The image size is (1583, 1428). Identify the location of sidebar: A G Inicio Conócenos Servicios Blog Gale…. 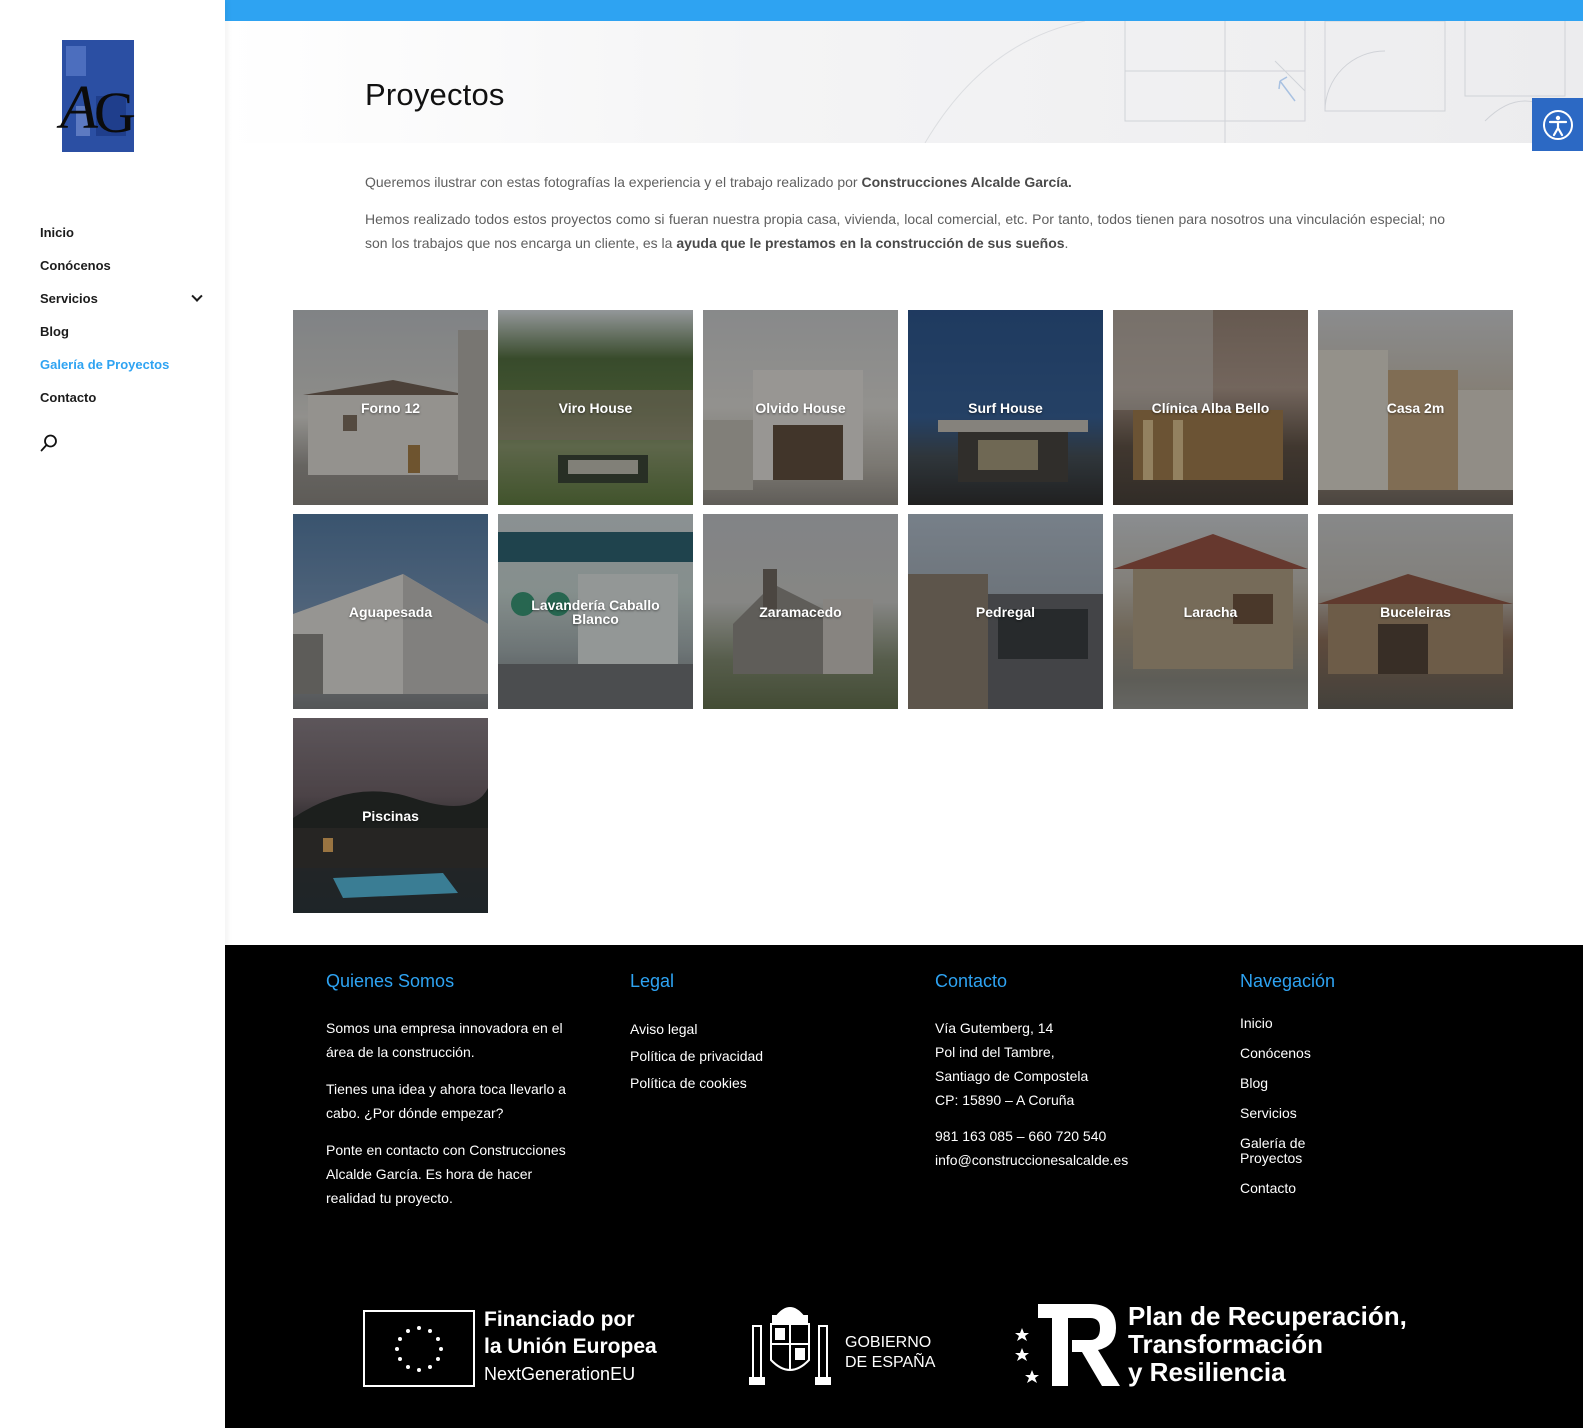
(112, 714).